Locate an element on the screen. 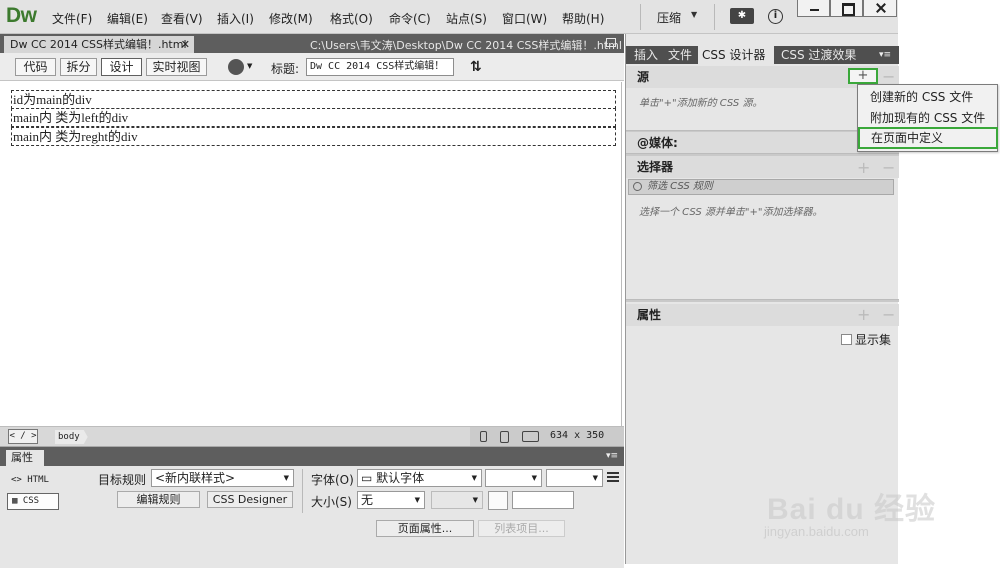 The height and width of the screenshot is (568, 1000). target-rule-select: <新内联样式> ▼ is located at coordinates (222, 478).